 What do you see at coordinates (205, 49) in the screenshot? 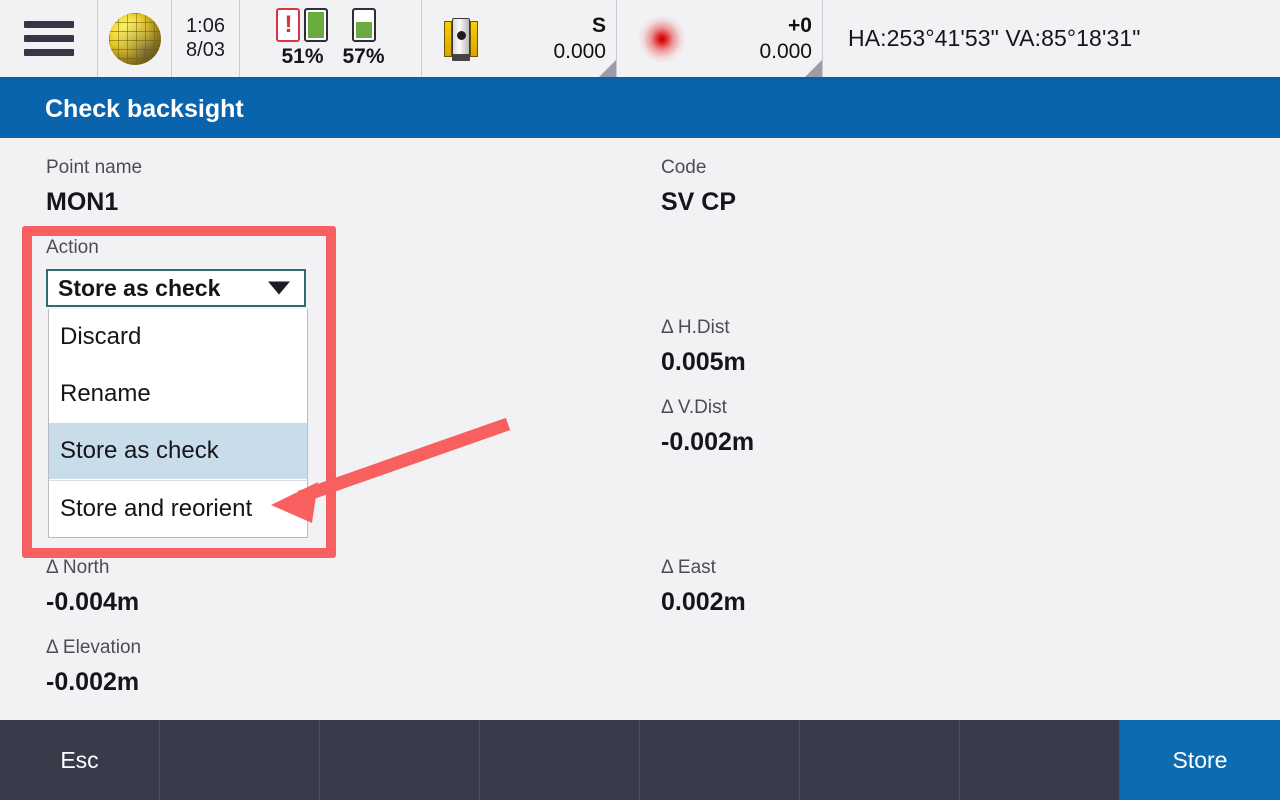
I see `status-date: 8/03` at bounding box center [205, 49].